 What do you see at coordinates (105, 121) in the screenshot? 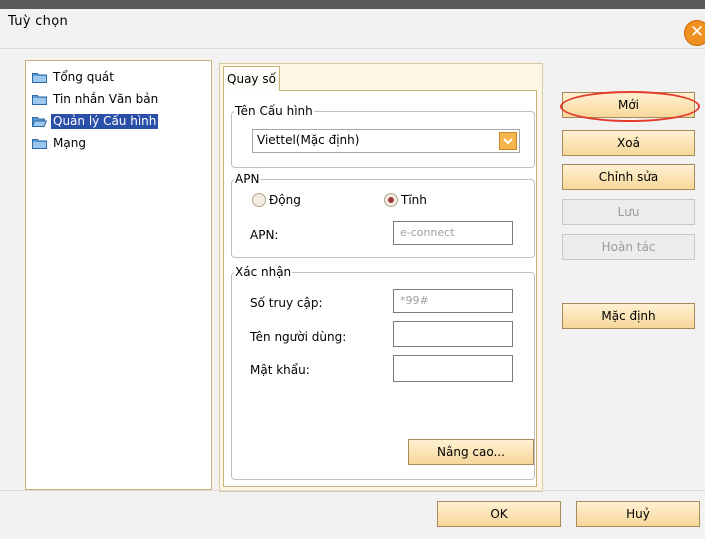
I see `tree-item-label: Quản lý Cấu hình` at bounding box center [105, 121].